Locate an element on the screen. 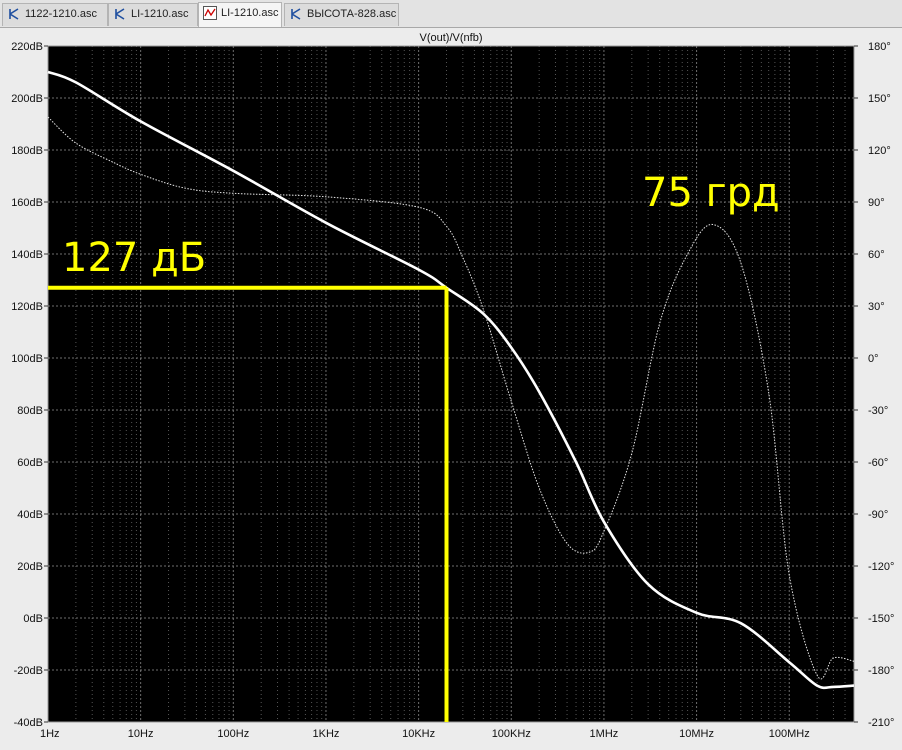 The width and height of the screenshot is (902, 750). y-left-tick-label: 20dB is located at coordinates (30, 567).